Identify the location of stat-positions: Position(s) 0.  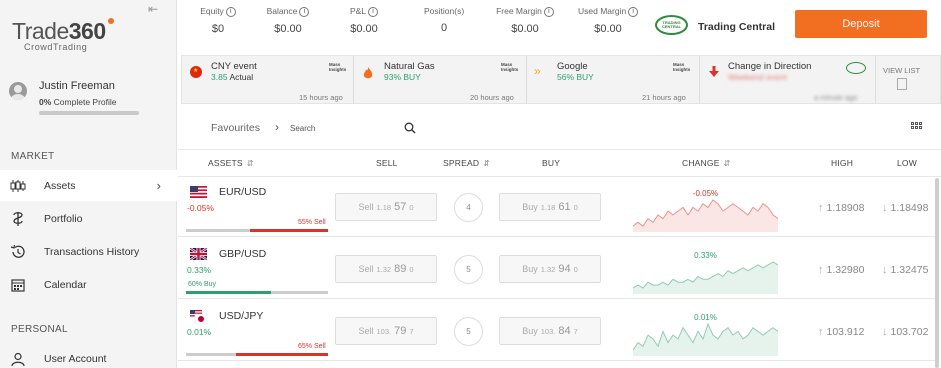
(444, 20).